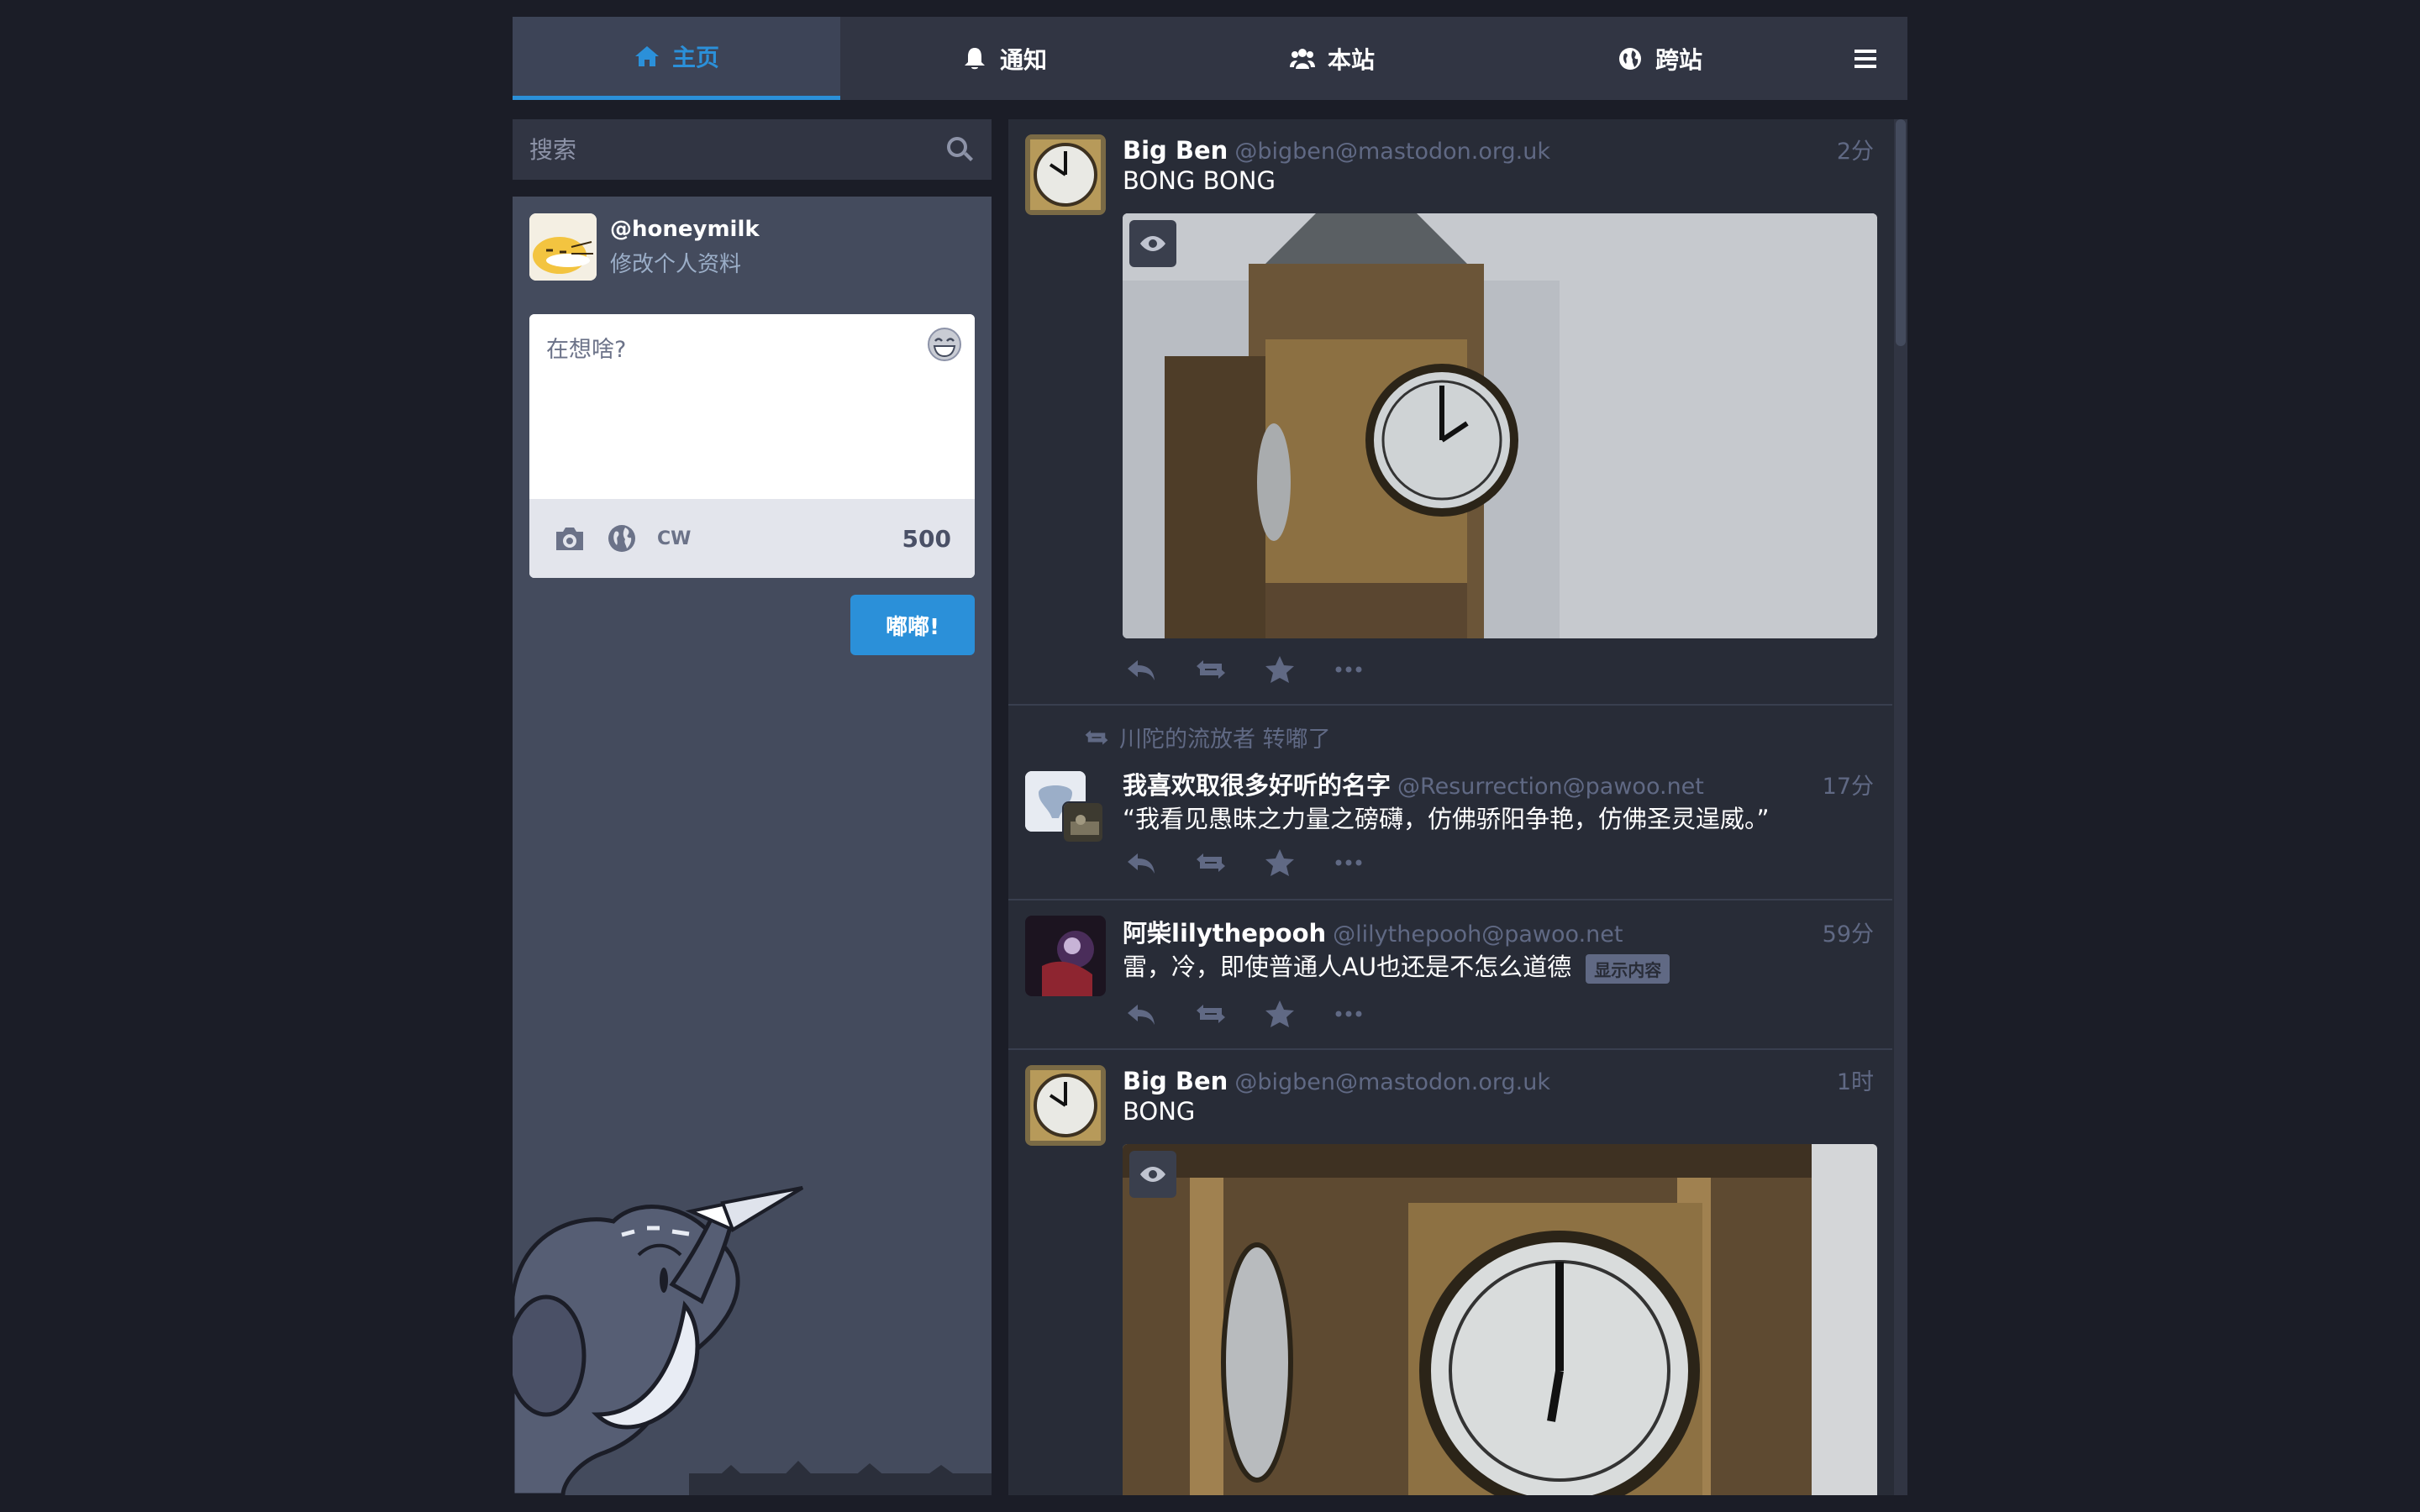  What do you see at coordinates (1225, 737) in the screenshot?
I see `reblogged-by-text: 川陀的流放者 转嘟了` at bounding box center [1225, 737].